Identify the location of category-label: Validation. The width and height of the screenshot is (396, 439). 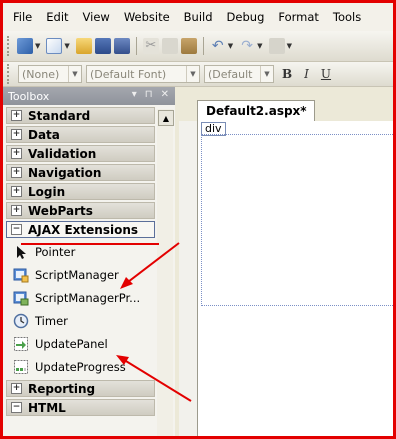
(62, 153).